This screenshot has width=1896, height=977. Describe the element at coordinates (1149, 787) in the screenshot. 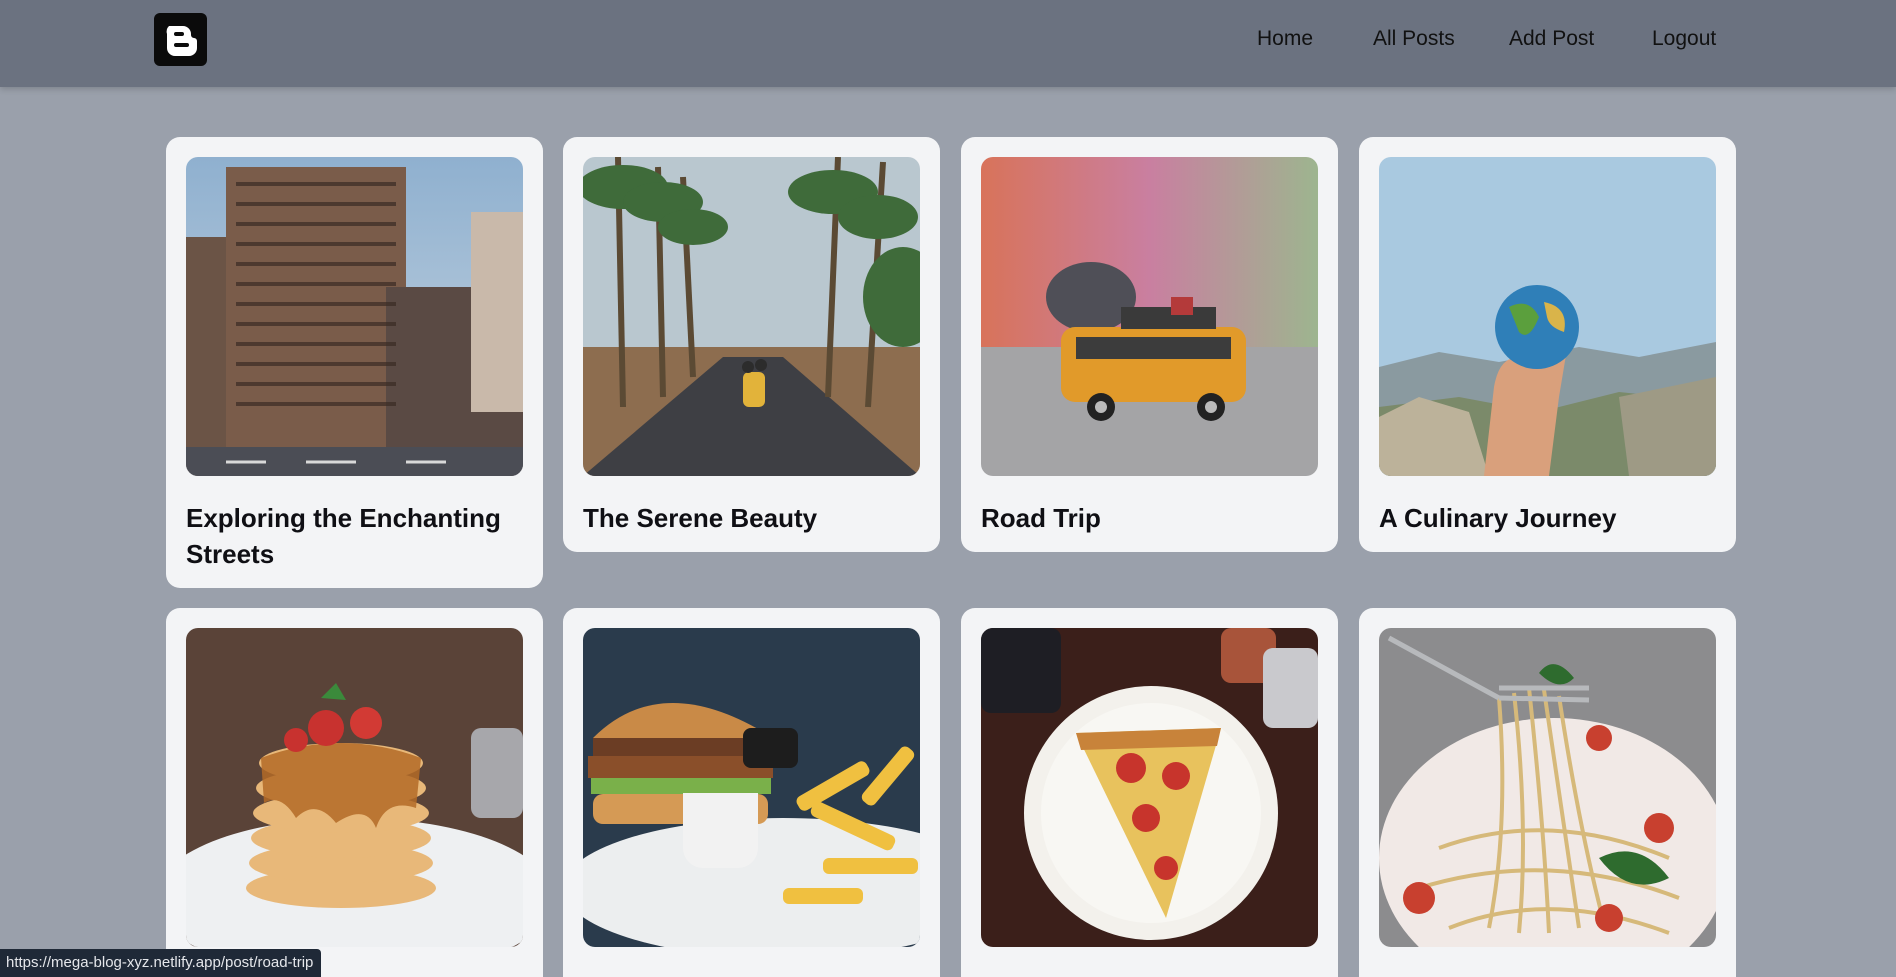

I see `pizza-slice-photo` at that location.